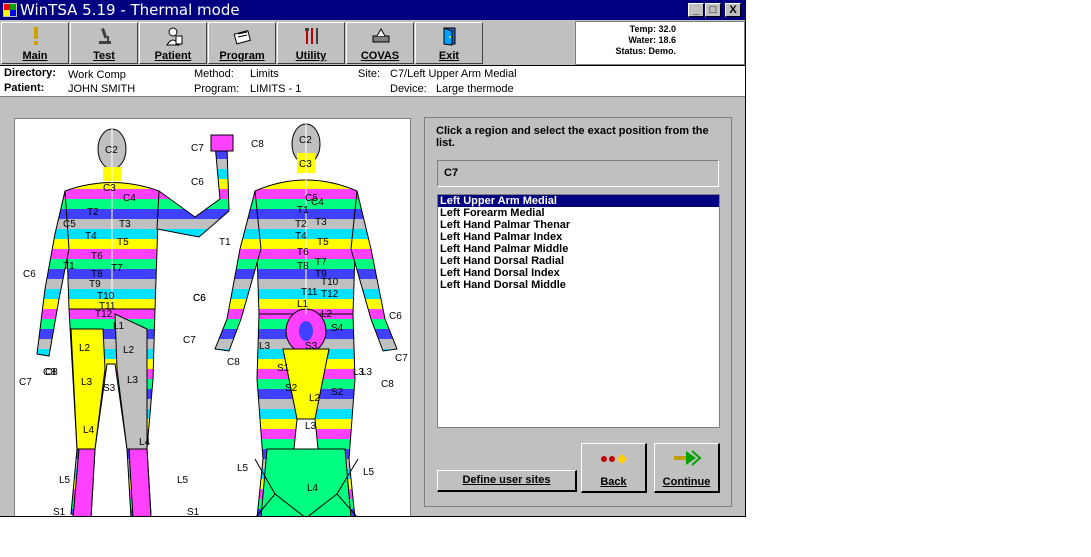 The image size is (1091, 557). What do you see at coordinates (381, 35) in the screenshot?
I see `covas-icon` at bounding box center [381, 35].